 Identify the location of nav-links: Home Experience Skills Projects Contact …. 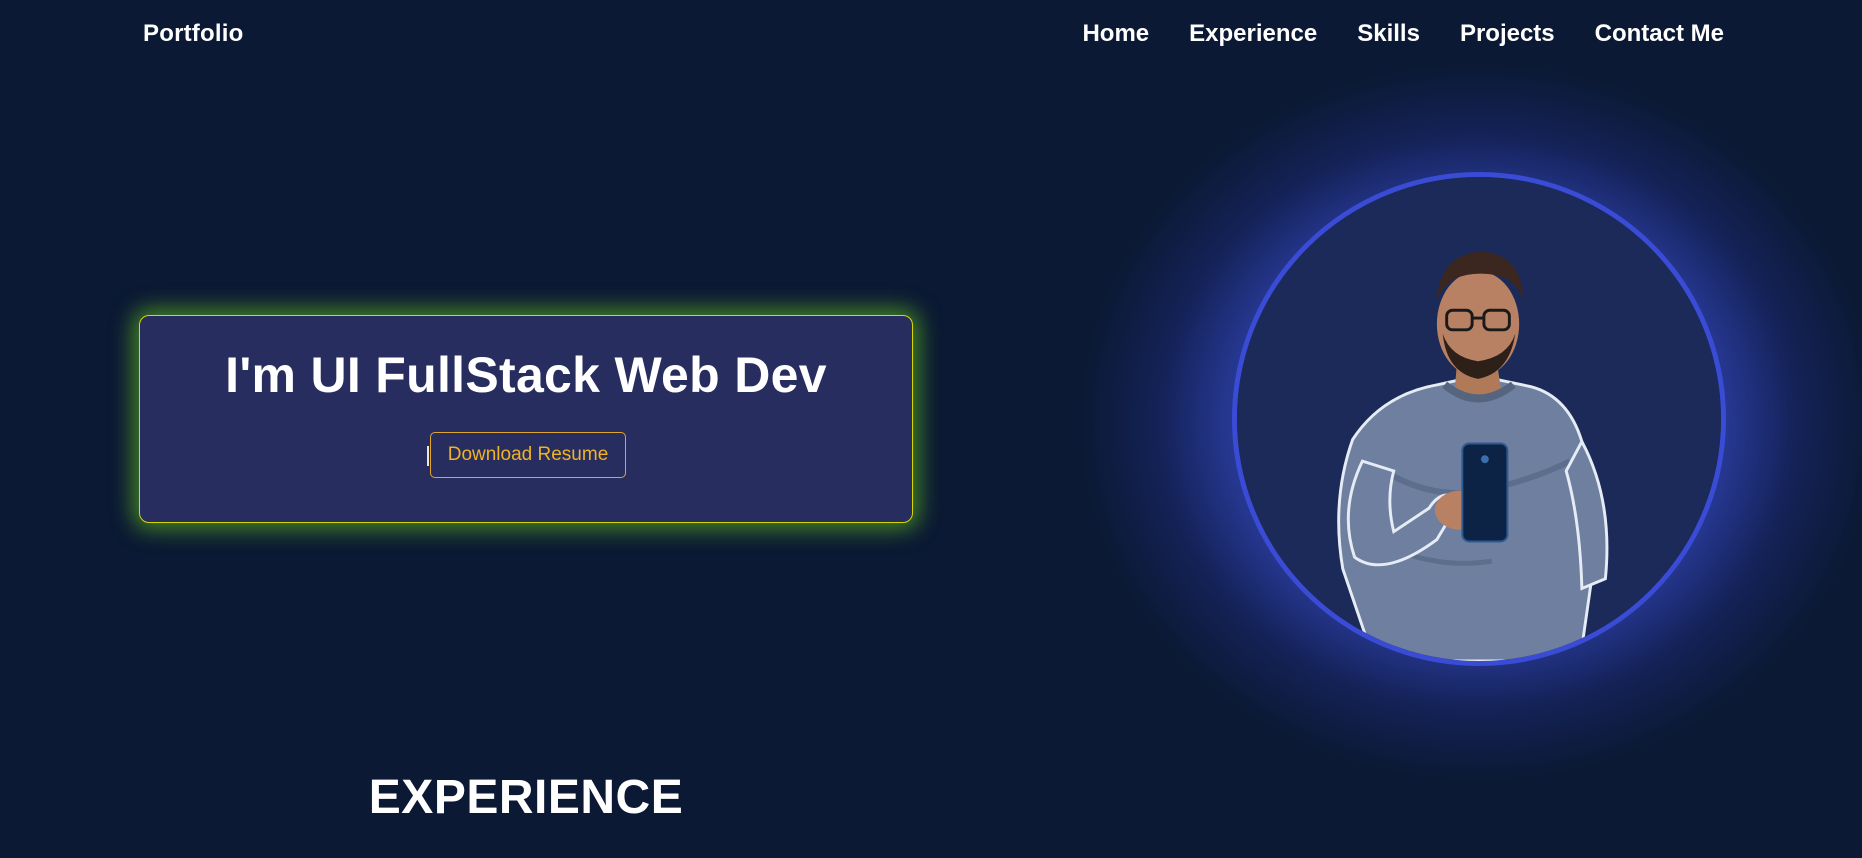
(1403, 34).